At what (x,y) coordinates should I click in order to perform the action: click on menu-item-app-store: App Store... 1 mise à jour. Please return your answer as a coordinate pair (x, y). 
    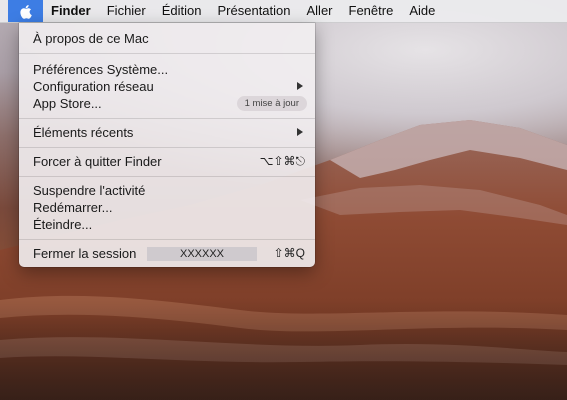
    Looking at the image, I should click on (167, 103).